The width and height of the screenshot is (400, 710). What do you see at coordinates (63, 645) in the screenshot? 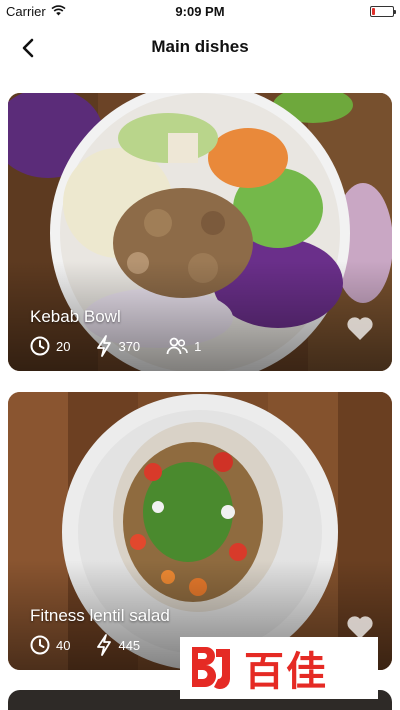
I see `prep-time-value: 40` at bounding box center [63, 645].